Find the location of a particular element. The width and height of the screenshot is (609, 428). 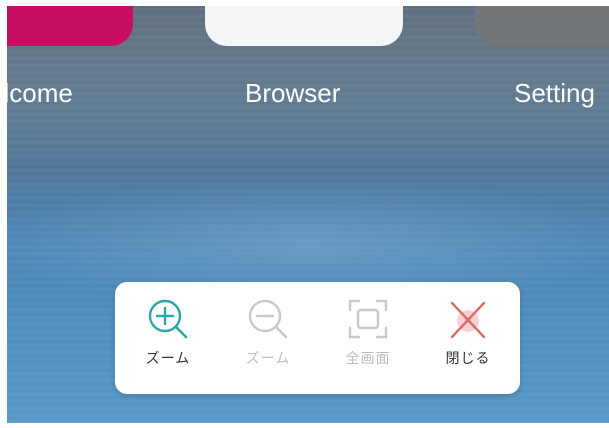

app-tile-welcome is located at coordinates (70, 26).